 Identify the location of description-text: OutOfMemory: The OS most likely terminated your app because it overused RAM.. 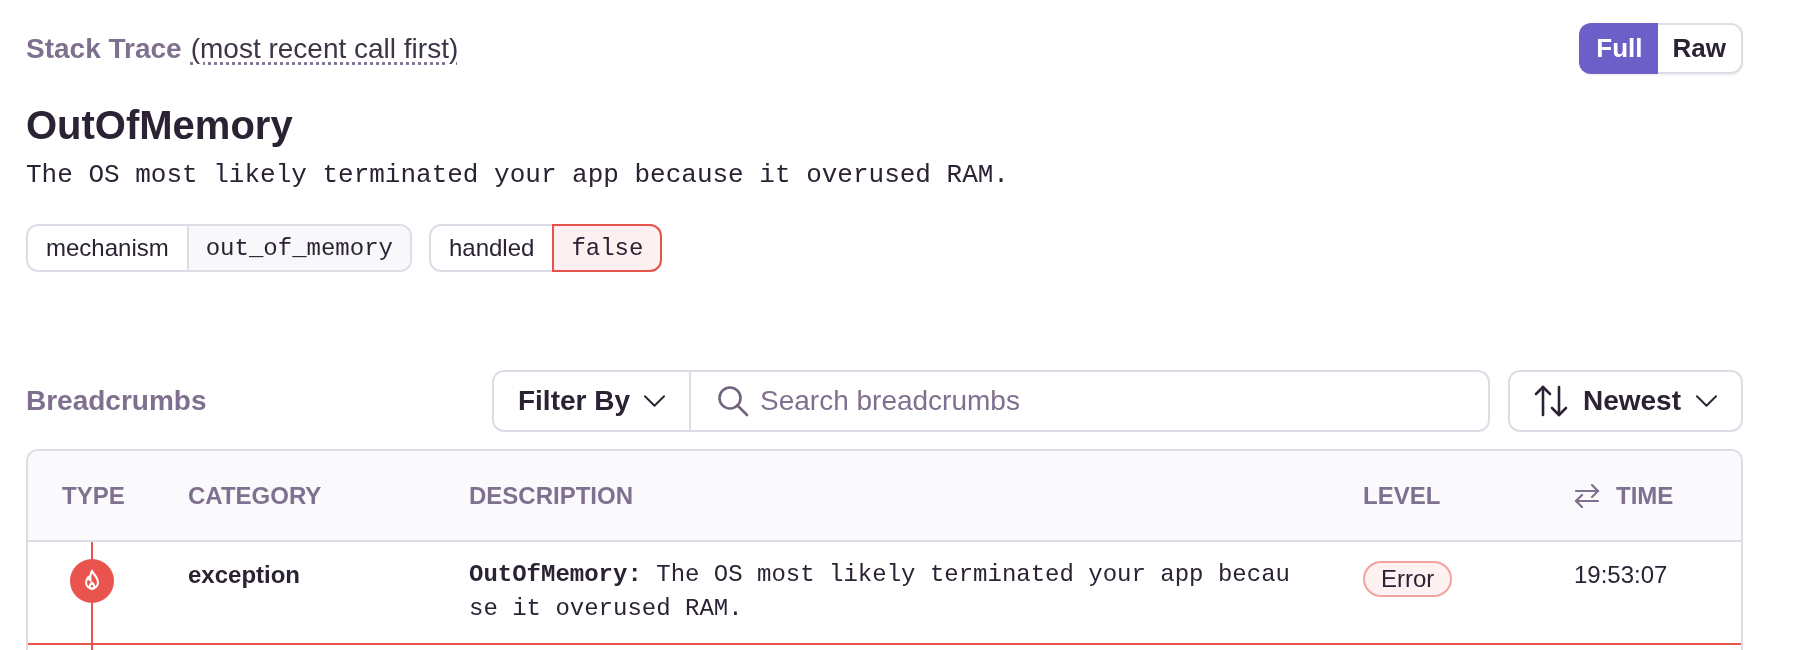
(880, 592).